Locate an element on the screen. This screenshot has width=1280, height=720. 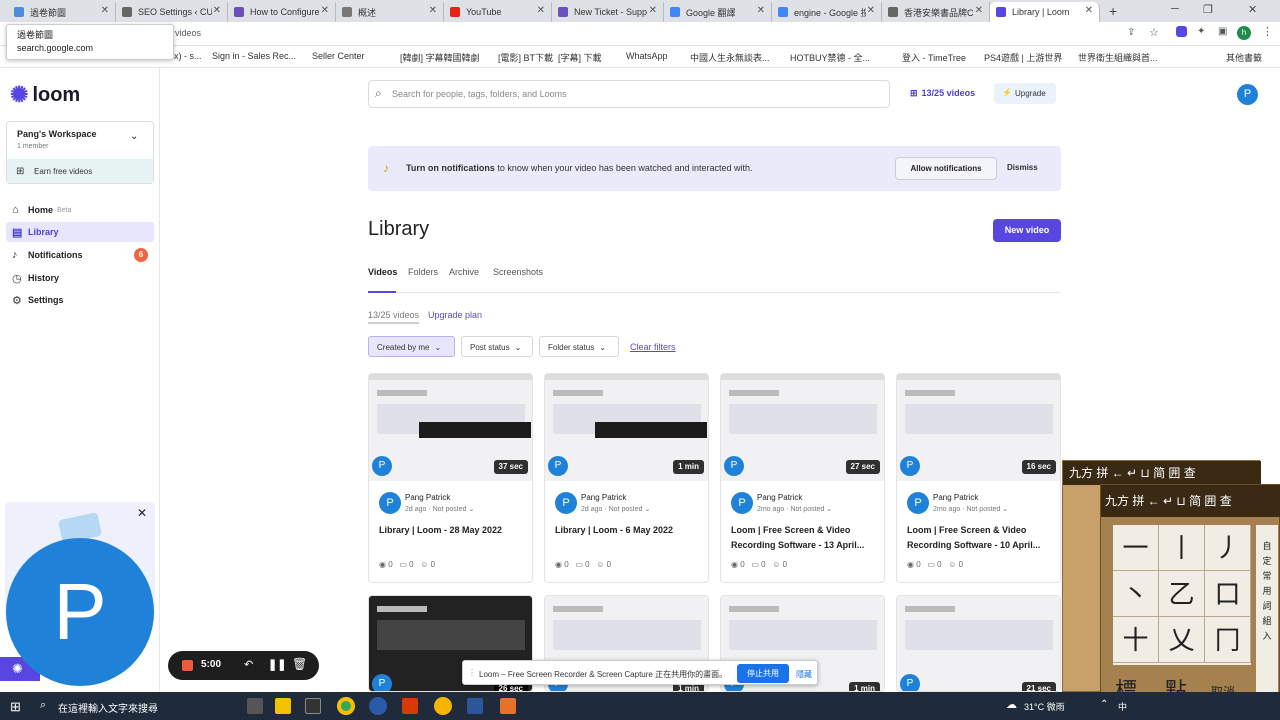
ime-key: 丶 is located at coordinates (1136, 594).